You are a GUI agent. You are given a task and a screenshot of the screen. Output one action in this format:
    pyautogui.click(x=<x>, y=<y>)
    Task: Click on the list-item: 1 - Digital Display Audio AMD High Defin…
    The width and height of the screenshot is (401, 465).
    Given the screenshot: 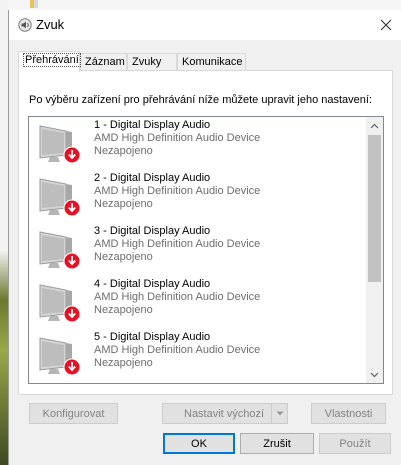 What is the action you would take?
    pyautogui.click(x=196, y=143)
    